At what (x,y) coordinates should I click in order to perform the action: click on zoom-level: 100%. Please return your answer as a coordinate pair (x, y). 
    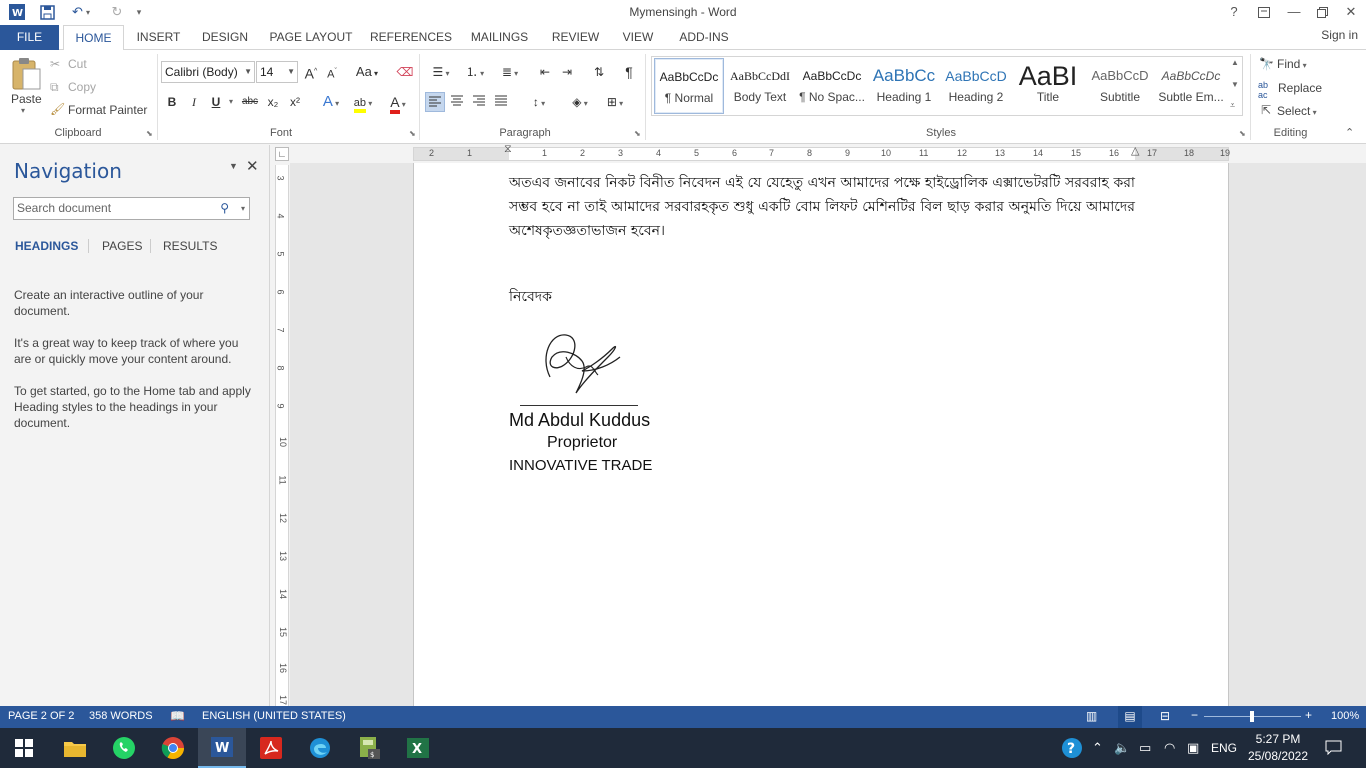
    Looking at the image, I should click on (1345, 716).